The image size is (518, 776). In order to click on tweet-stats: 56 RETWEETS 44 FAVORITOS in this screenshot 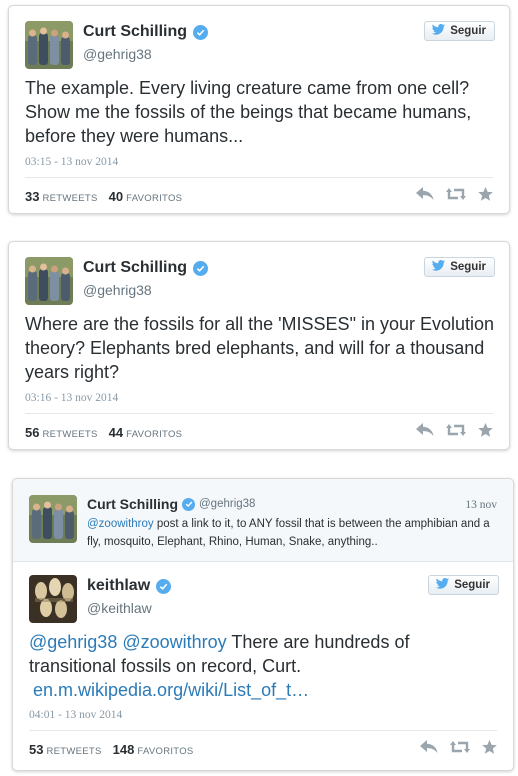, I will do `click(107, 432)`.